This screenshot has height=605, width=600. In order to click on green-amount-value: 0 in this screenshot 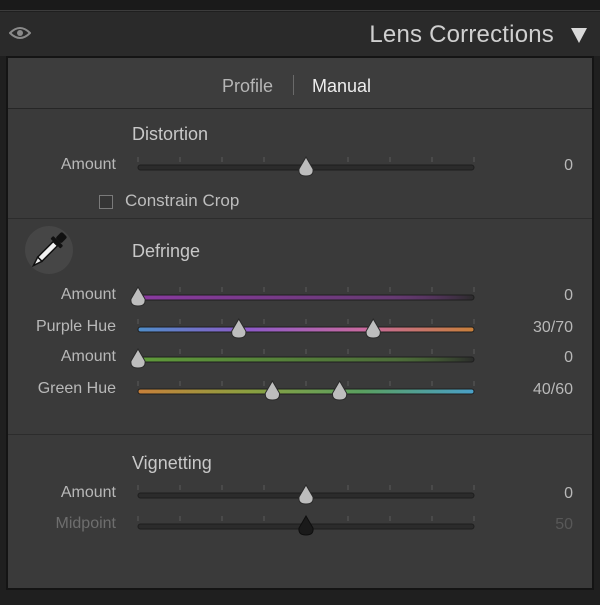, I will do `click(533, 358)`.